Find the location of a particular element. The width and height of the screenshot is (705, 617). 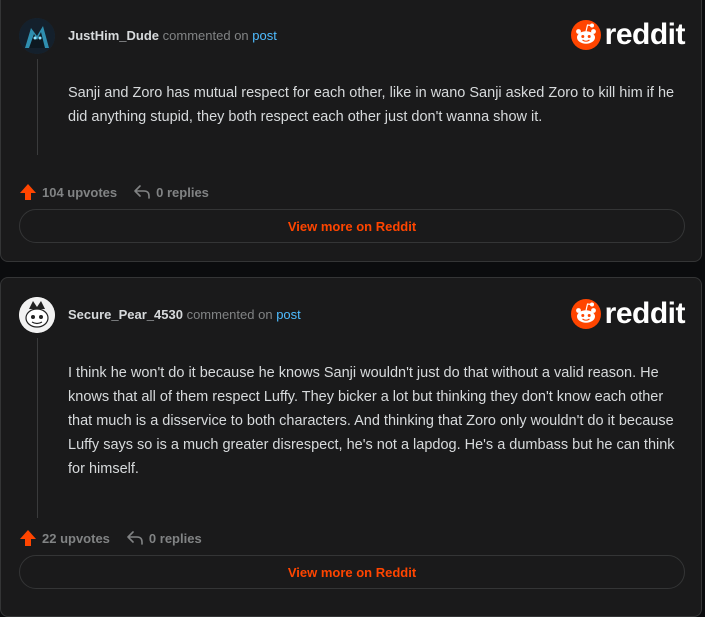

username: Secure_Pear_4530 is located at coordinates (125, 314).